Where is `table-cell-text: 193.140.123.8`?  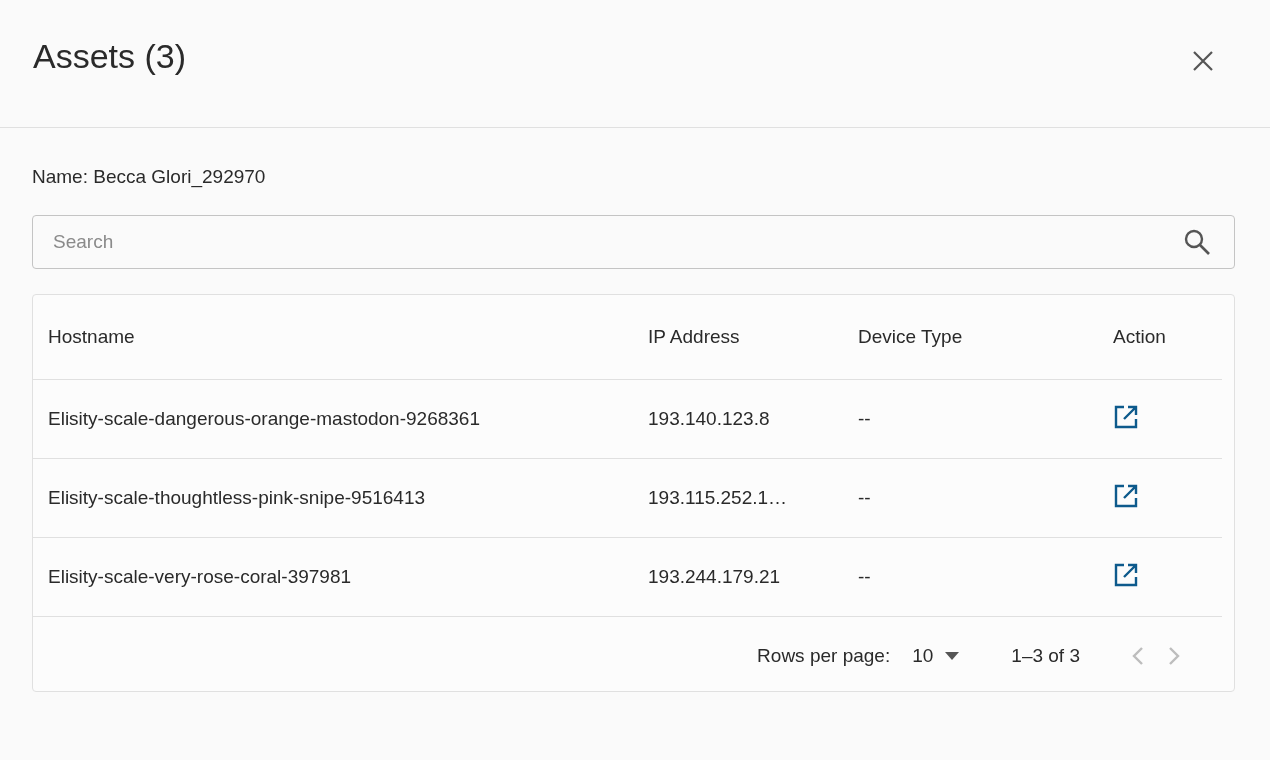
table-cell-text: 193.140.123.8 is located at coordinates (709, 419).